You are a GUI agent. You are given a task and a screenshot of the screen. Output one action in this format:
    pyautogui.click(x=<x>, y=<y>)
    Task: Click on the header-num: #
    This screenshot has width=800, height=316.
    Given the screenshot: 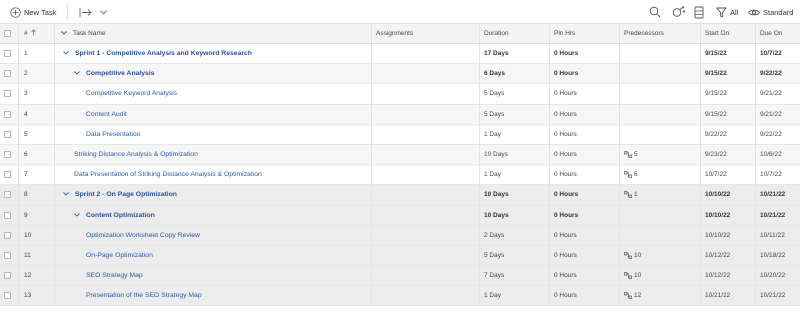 What is the action you would take?
    pyautogui.click(x=36, y=33)
    